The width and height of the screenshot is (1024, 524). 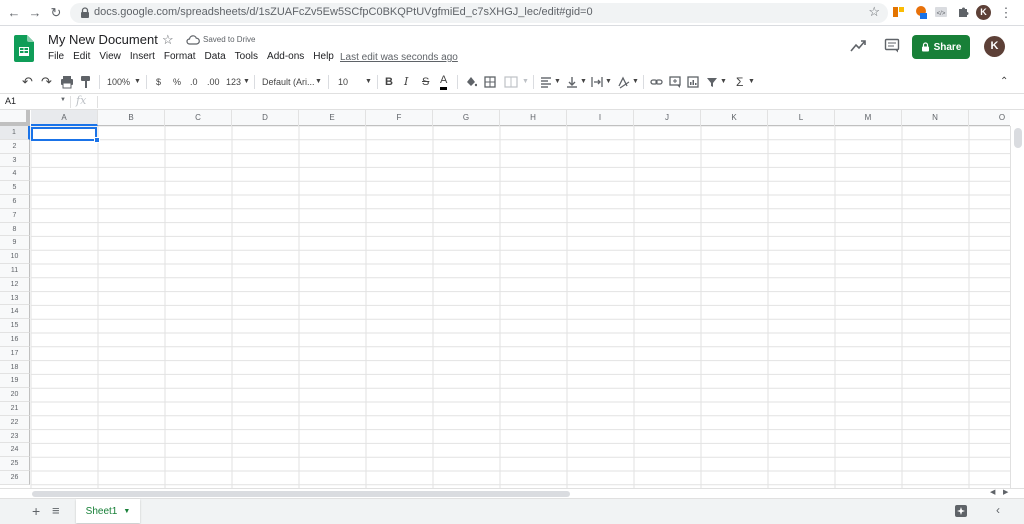 I want to click on row-header-7: 7, so click(x=15, y=215).